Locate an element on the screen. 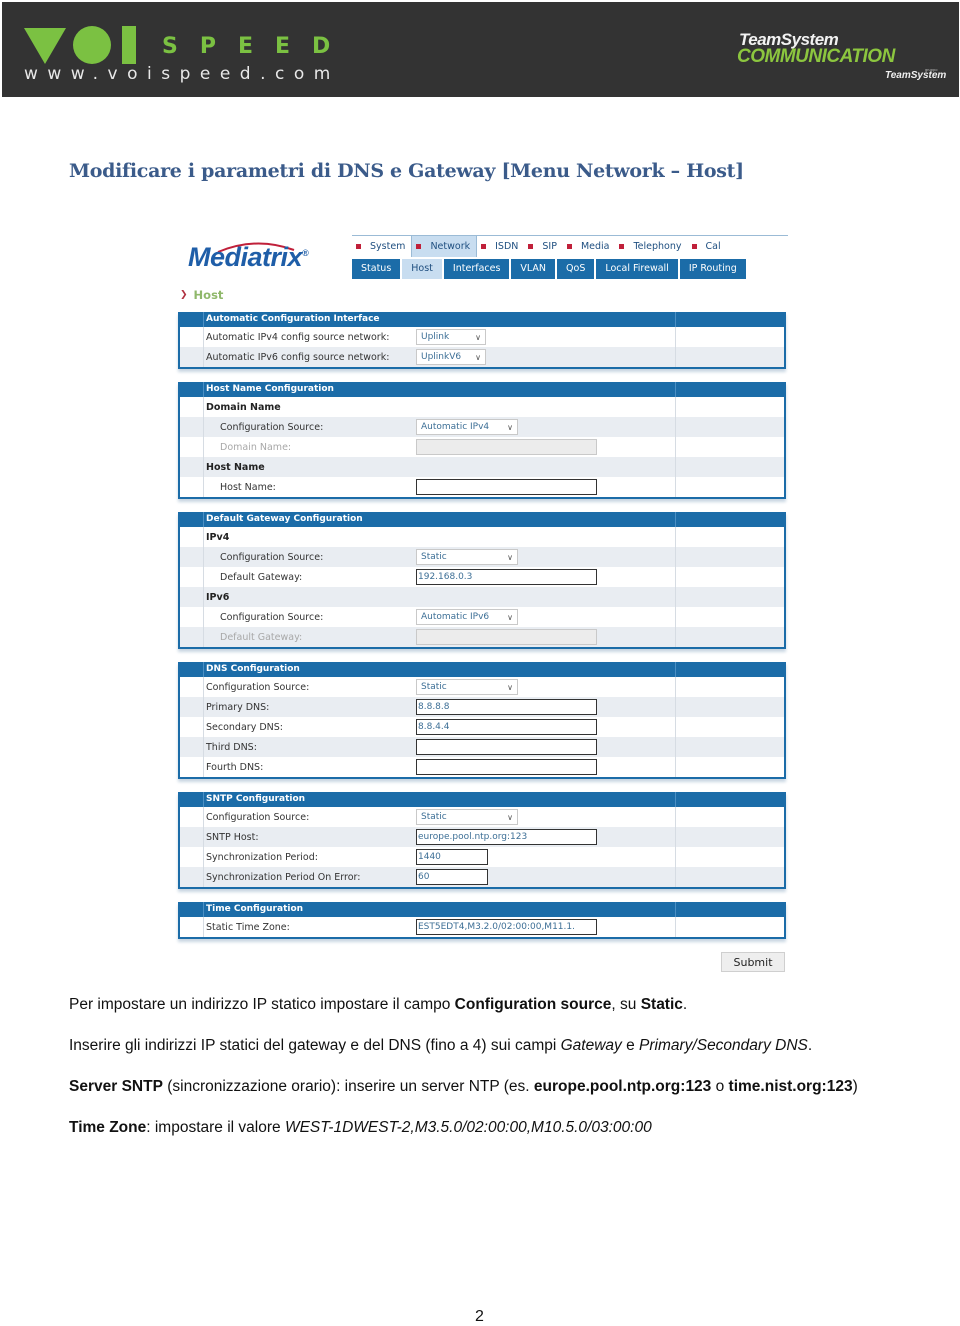  bold-text: Time Zone is located at coordinates (108, 1127).